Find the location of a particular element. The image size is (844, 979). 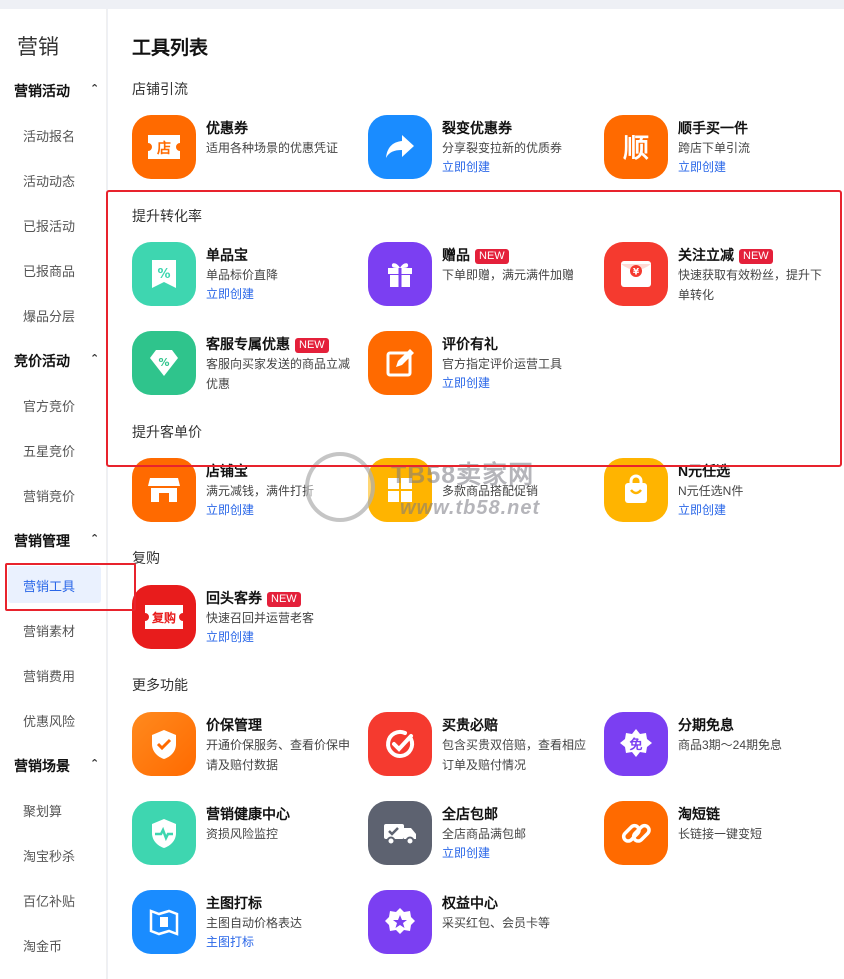

tool-card-installment: 免 分期免息 商品3期～24期免息 is located at coordinates (714, 745).